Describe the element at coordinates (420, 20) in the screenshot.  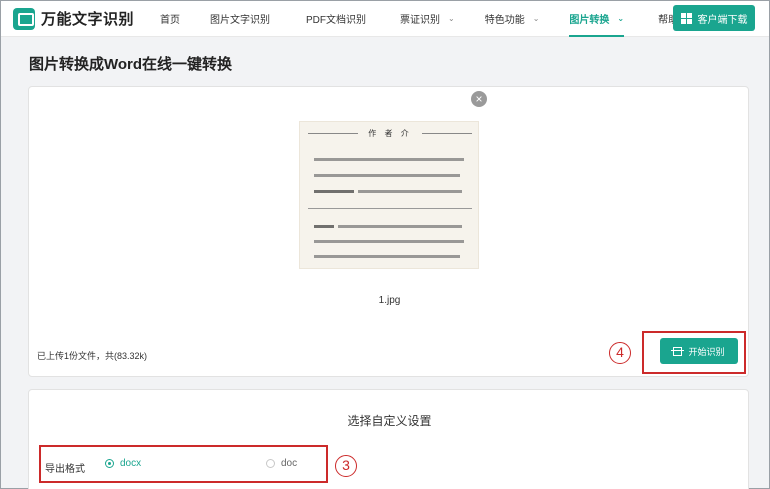
I see `nav-label: 票证识别` at that location.